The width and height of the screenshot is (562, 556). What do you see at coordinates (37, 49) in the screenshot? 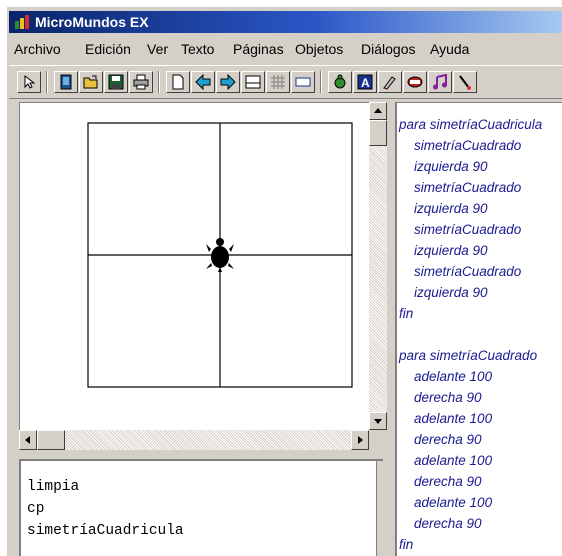
I see `menu-archivo: Archivo` at bounding box center [37, 49].